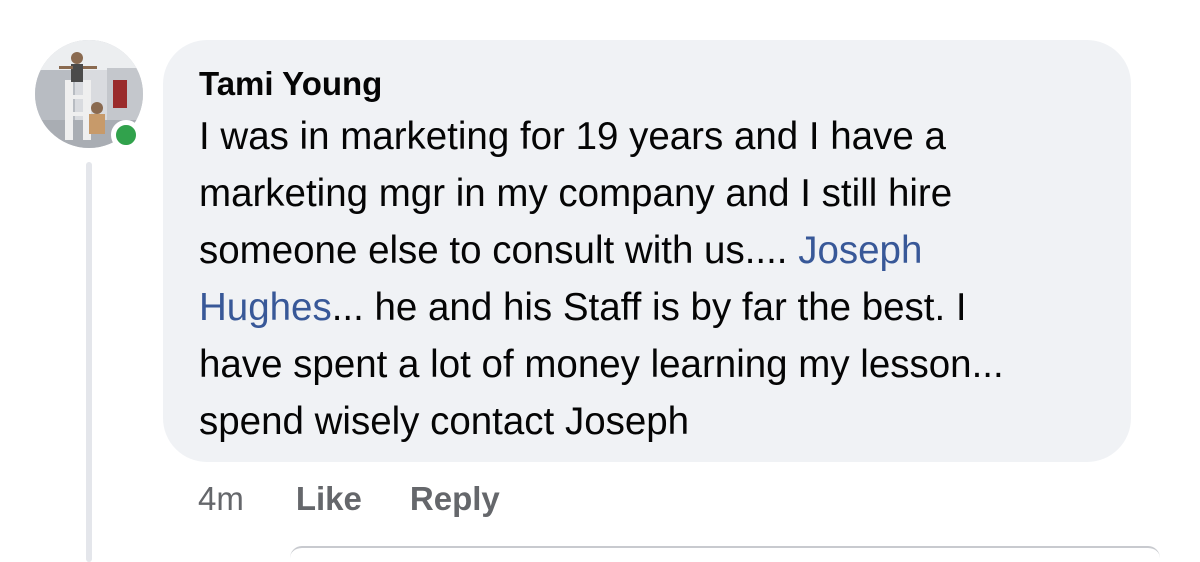 The image size is (1200, 562). What do you see at coordinates (647, 84) in the screenshot?
I see `comment-author: Tami Young` at bounding box center [647, 84].